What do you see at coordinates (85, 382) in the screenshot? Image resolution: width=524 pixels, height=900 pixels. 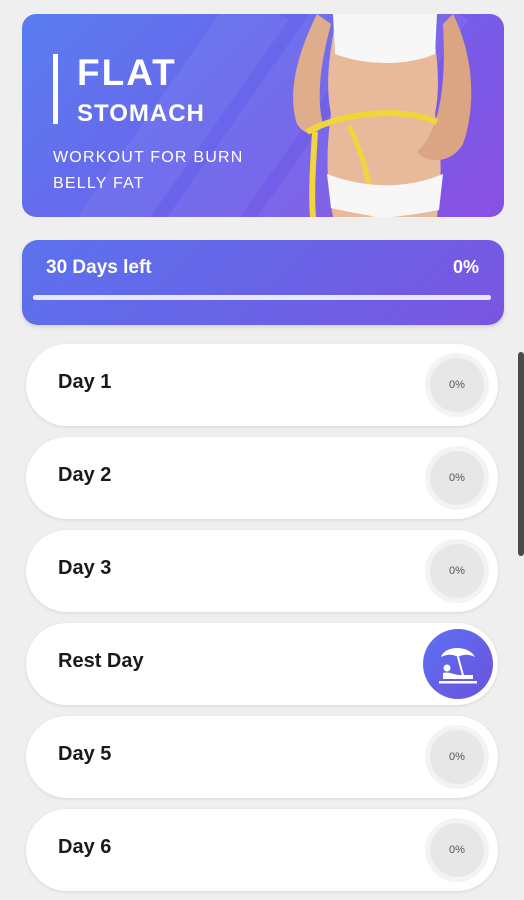 I see `day-label: Day 1` at bounding box center [85, 382].